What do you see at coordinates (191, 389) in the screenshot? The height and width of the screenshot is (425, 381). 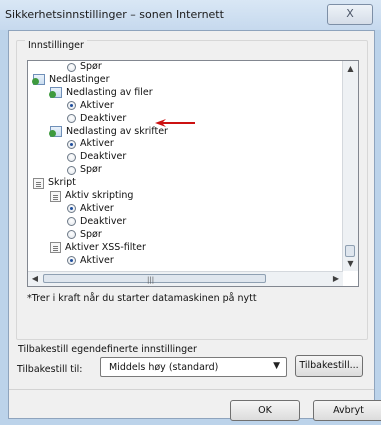 I see `footer-divider` at bounding box center [191, 389].